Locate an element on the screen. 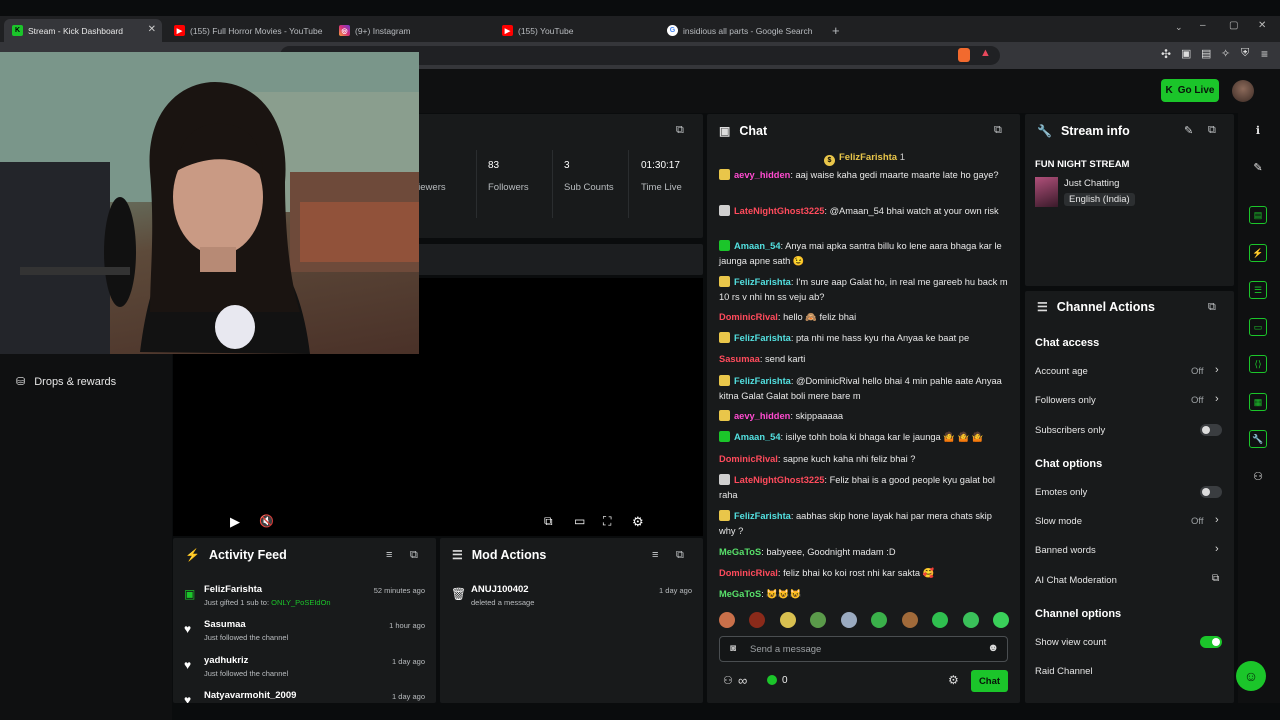 This screenshot has width=1280, height=720. mini-player-icon: ⧉ is located at coordinates (548, 521).